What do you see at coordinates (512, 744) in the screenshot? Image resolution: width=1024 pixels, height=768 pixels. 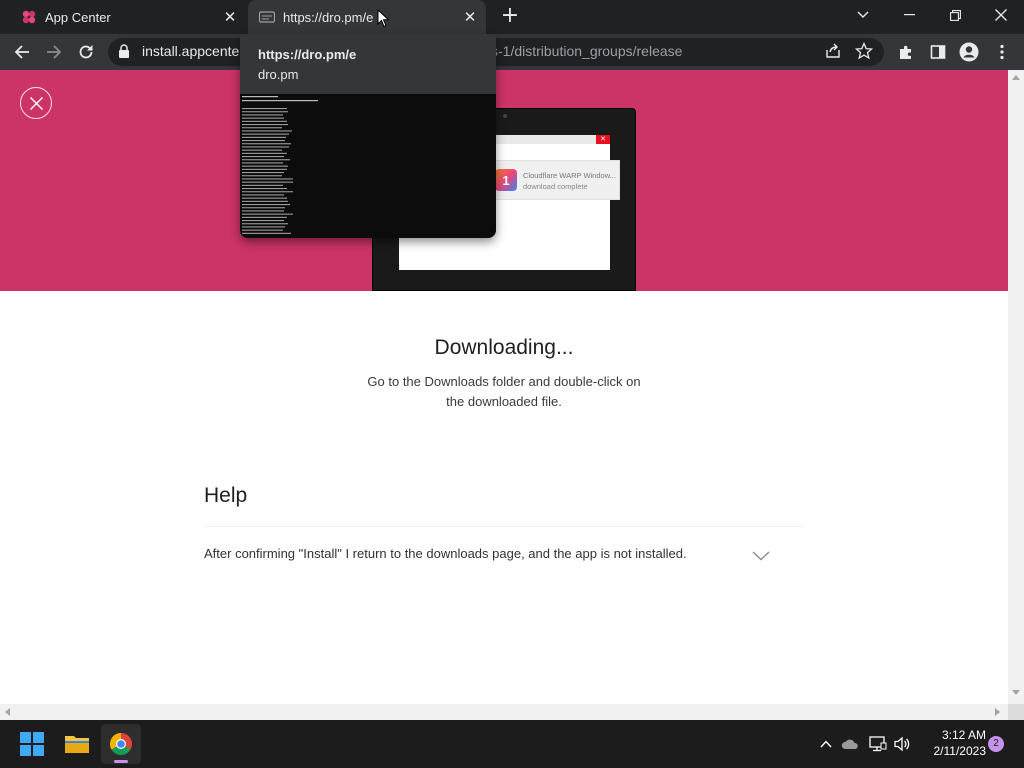 I see `taskbar: 3:12 AM 2/11/2023 2` at bounding box center [512, 744].